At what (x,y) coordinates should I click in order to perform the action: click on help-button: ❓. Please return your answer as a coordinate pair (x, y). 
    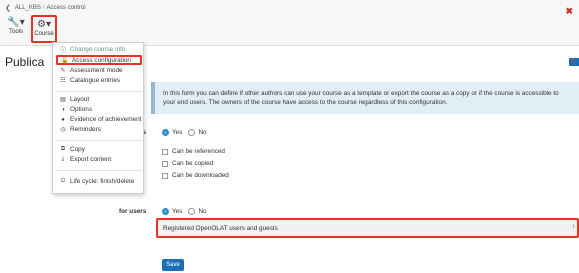
    Looking at the image, I should click on (574, 62).